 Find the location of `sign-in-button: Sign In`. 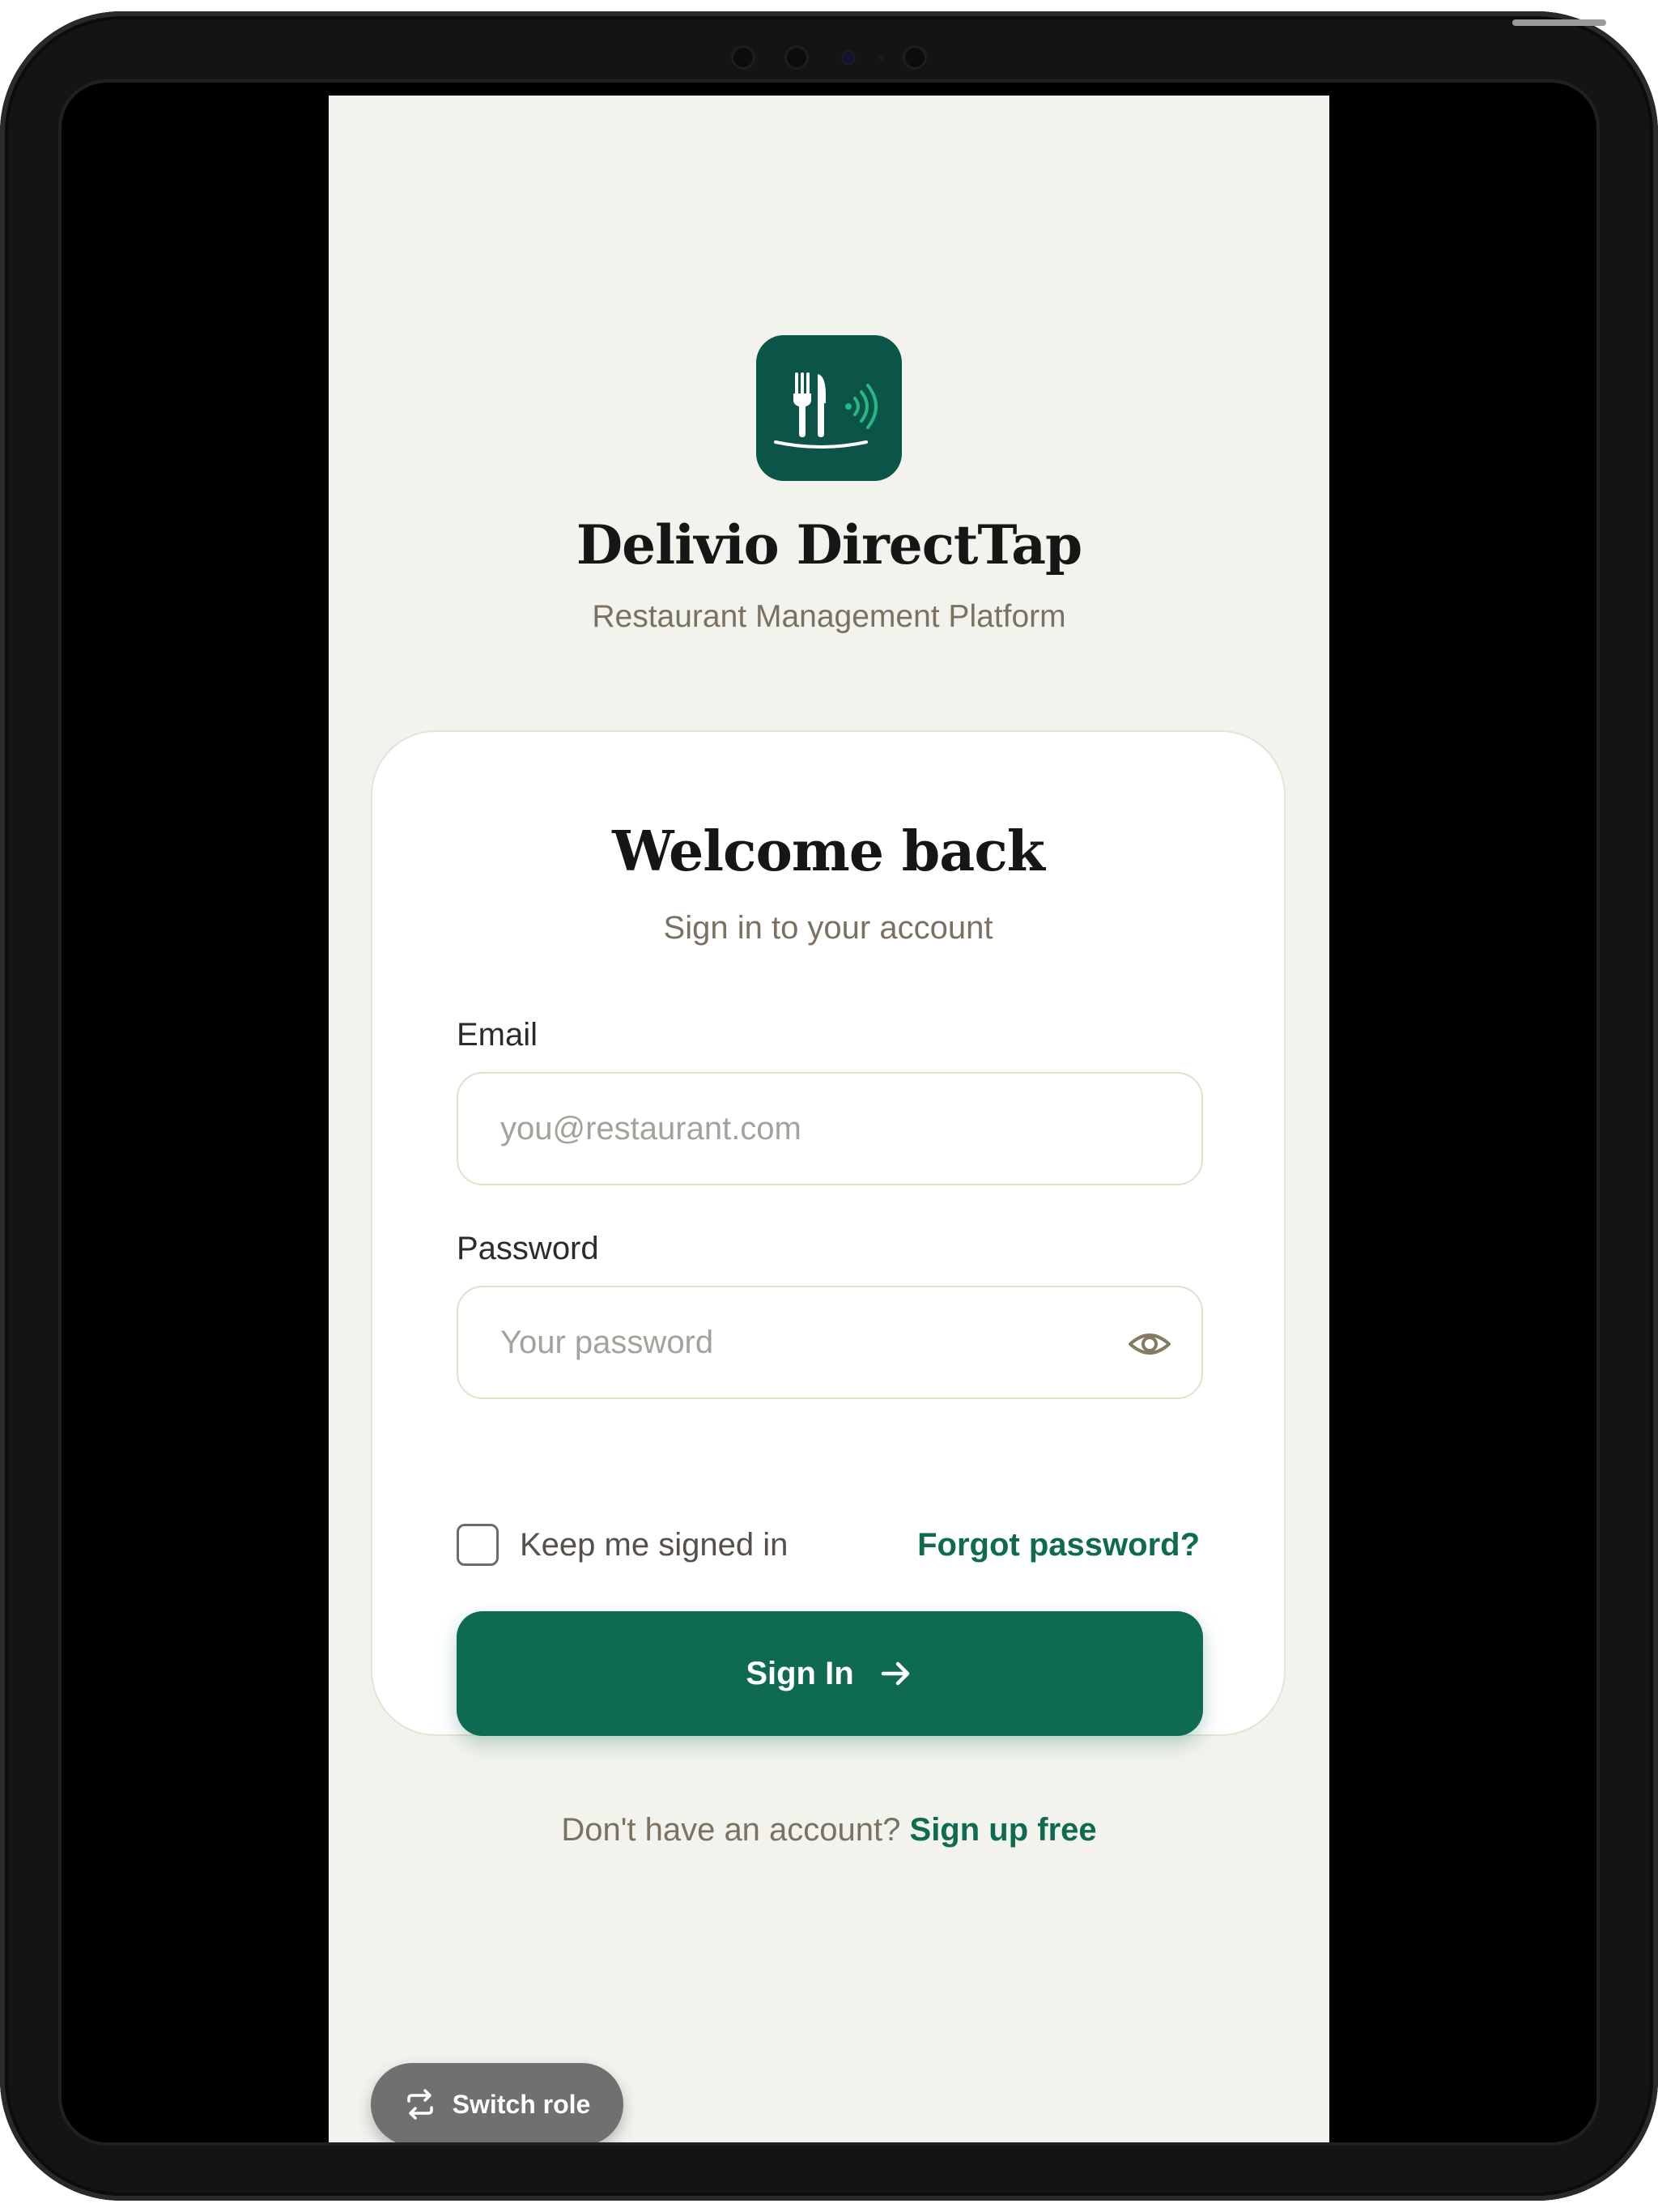

sign-in-button: Sign In is located at coordinates (830, 1674).